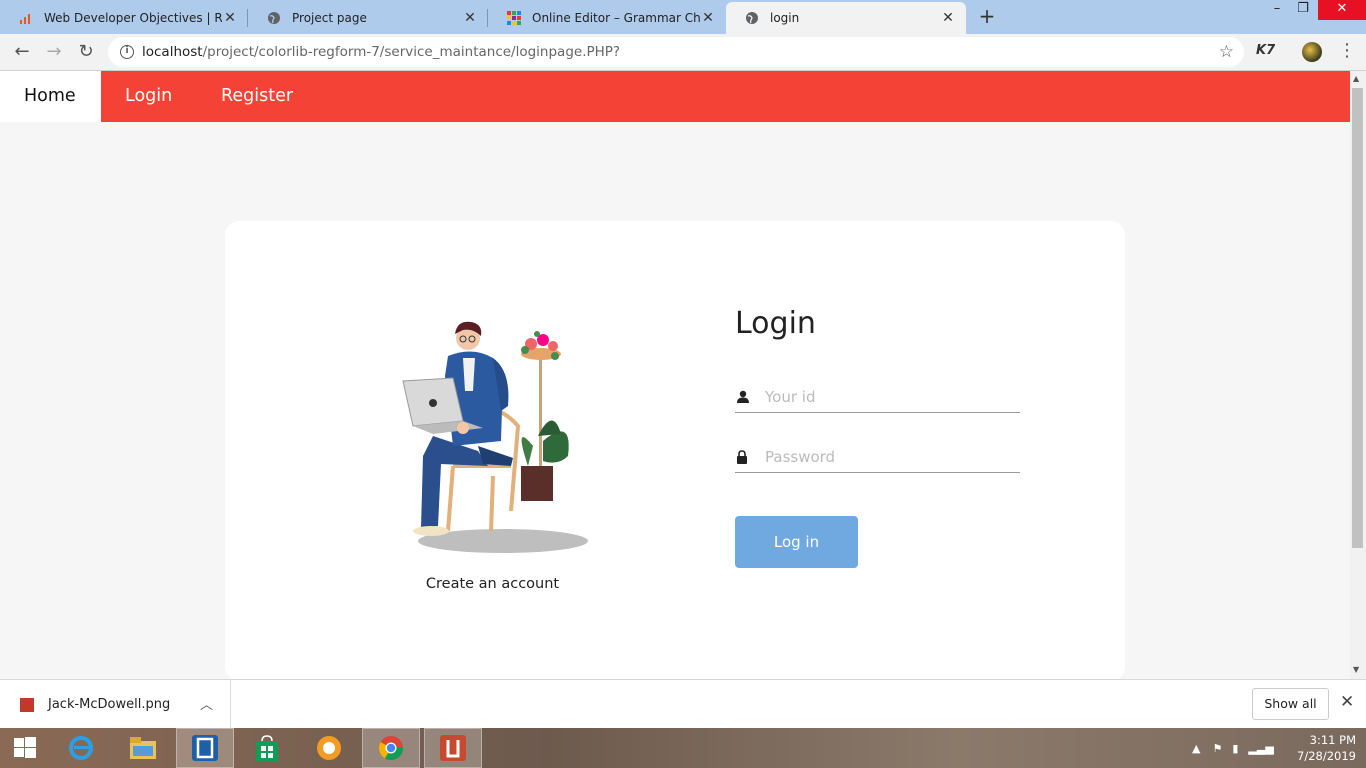 The image size is (1366, 768). I want to click on person-icon, so click(750, 396).